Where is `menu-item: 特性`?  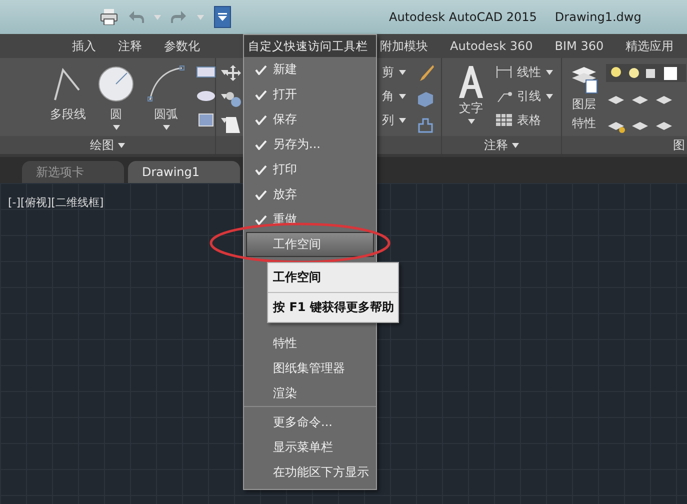
menu-item: 特性 is located at coordinates (310, 343).